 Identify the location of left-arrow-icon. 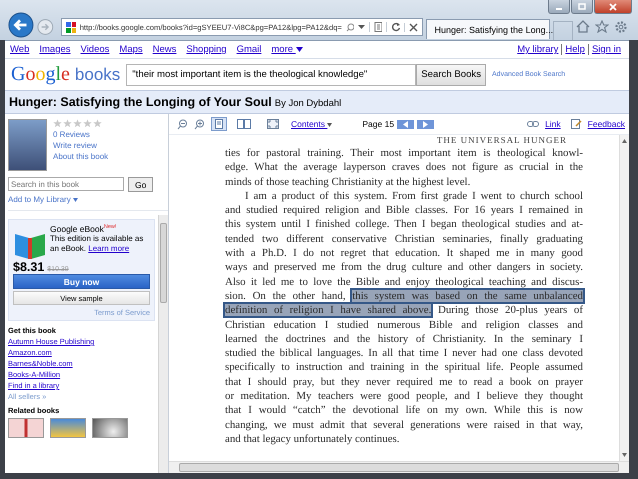
(405, 124).